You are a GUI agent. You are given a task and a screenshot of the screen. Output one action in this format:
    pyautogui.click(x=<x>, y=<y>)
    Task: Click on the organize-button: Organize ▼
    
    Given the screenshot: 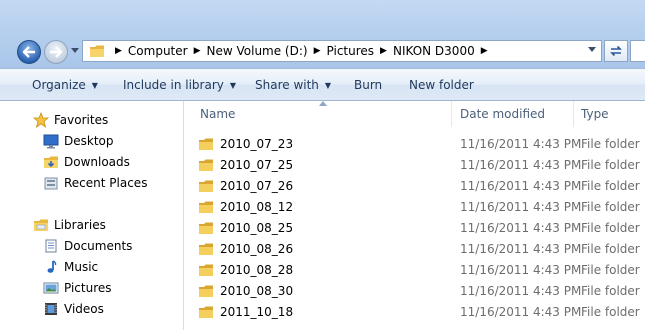 What is the action you would take?
    pyautogui.click(x=65, y=85)
    